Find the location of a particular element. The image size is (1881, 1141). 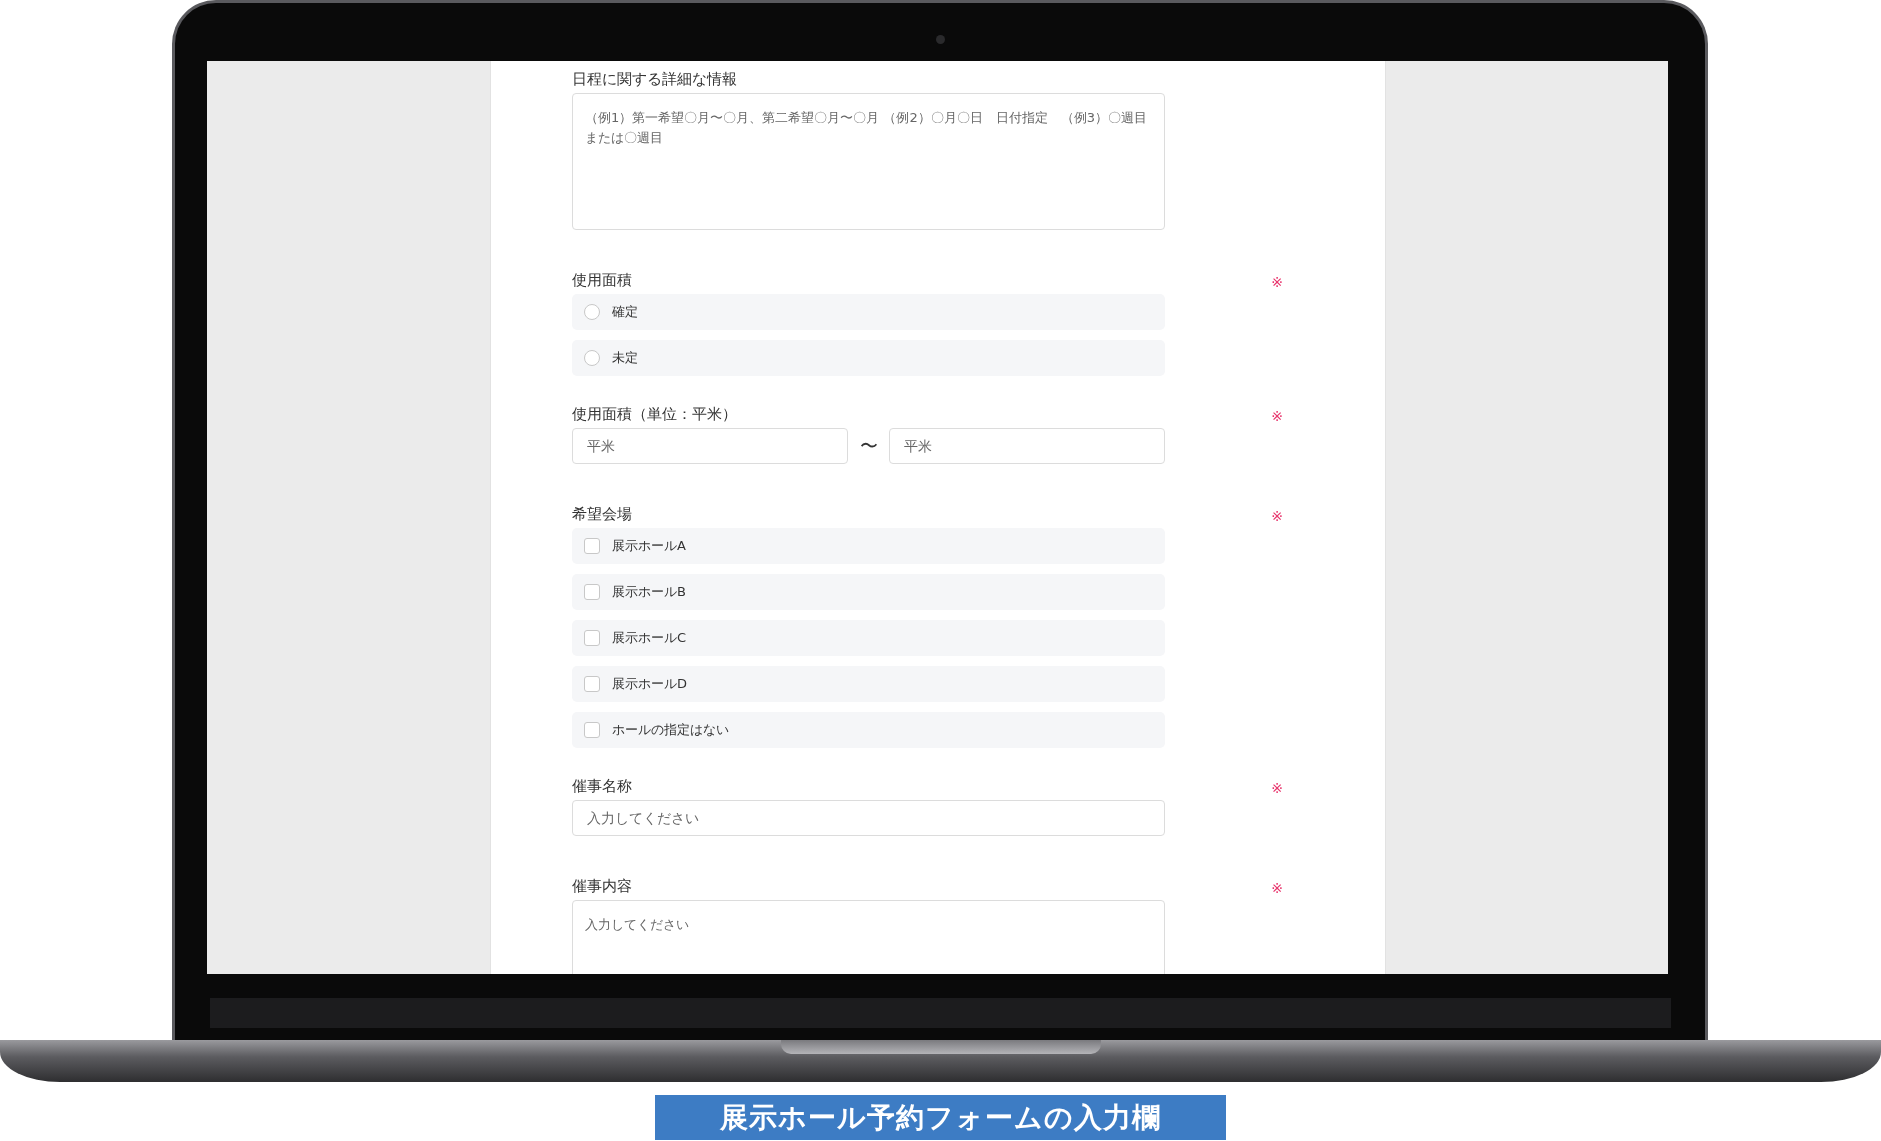

option-label: 確定 is located at coordinates (625, 312).